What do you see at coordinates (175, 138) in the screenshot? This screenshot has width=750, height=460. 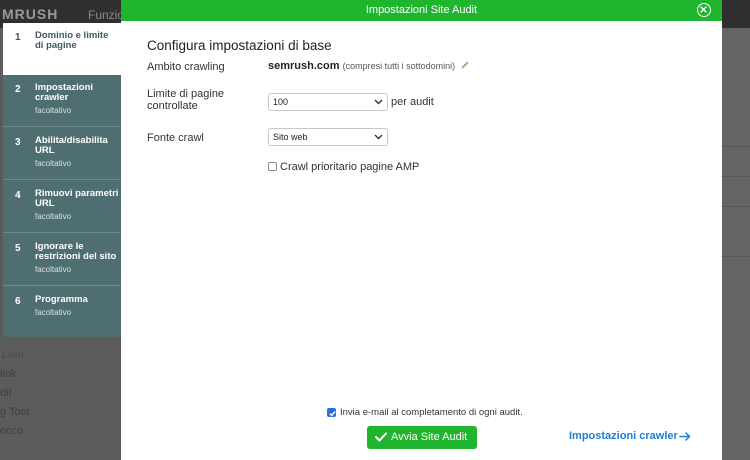 I see `source-label: Fonte crawl` at bounding box center [175, 138].